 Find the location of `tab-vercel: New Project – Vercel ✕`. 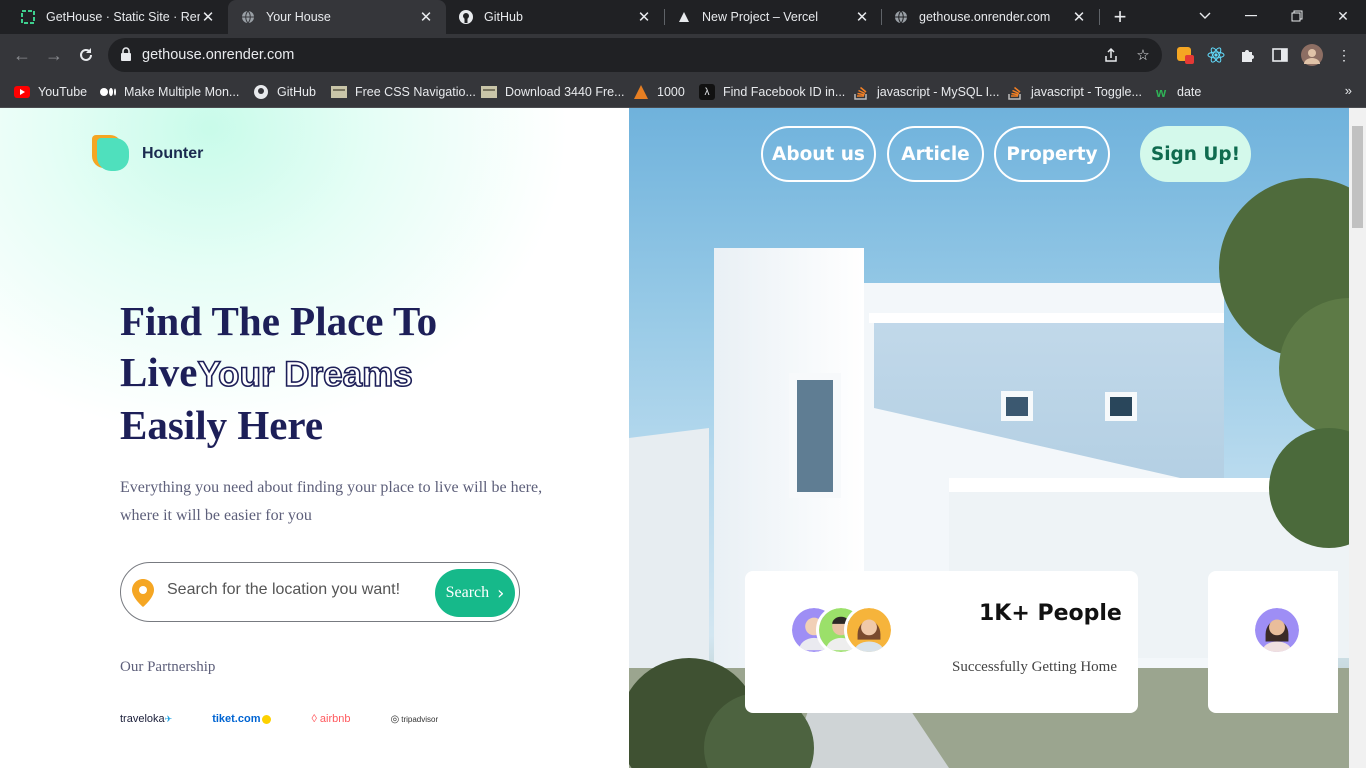

tab-vercel: New Project – Vercel ✕ is located at coordinates (773, 17).